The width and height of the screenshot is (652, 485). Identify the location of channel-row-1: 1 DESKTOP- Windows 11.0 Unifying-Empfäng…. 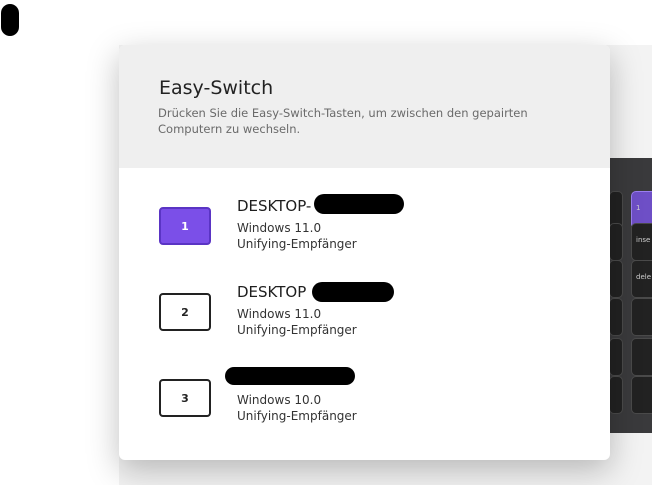
(364, 229).